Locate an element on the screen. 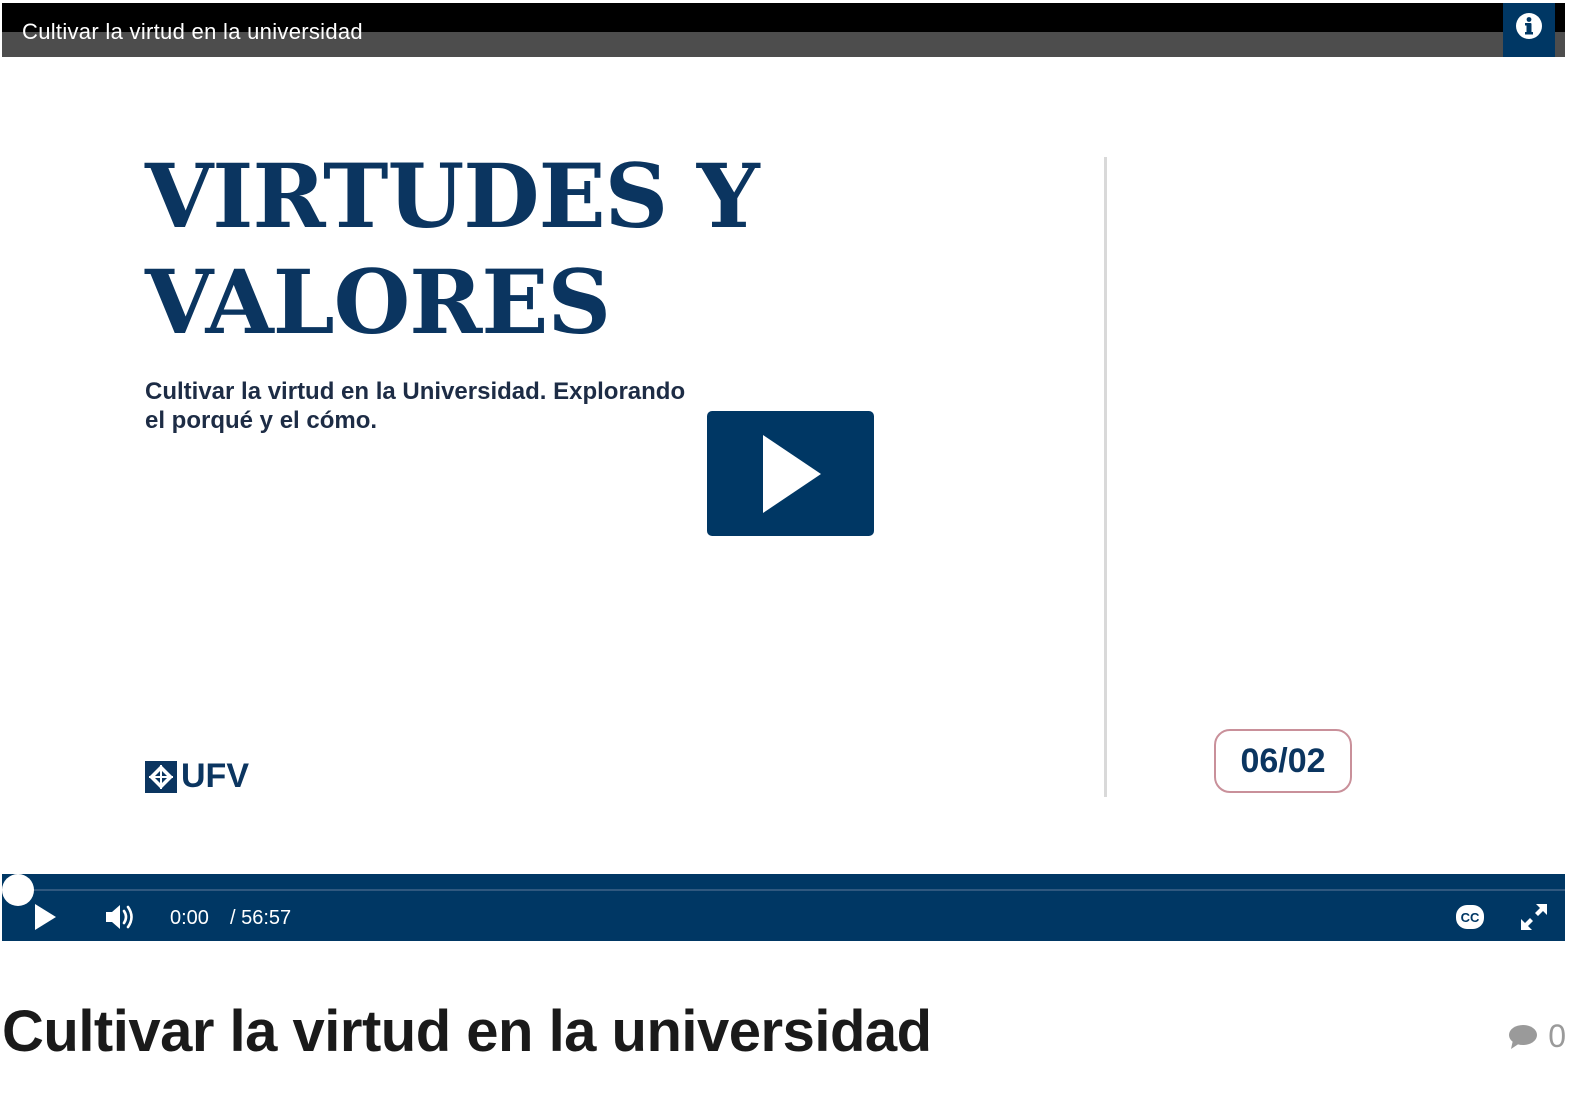 The width and height of the screenshot is (1584, 1108). big-play-button is located at coordinates (790, 473).